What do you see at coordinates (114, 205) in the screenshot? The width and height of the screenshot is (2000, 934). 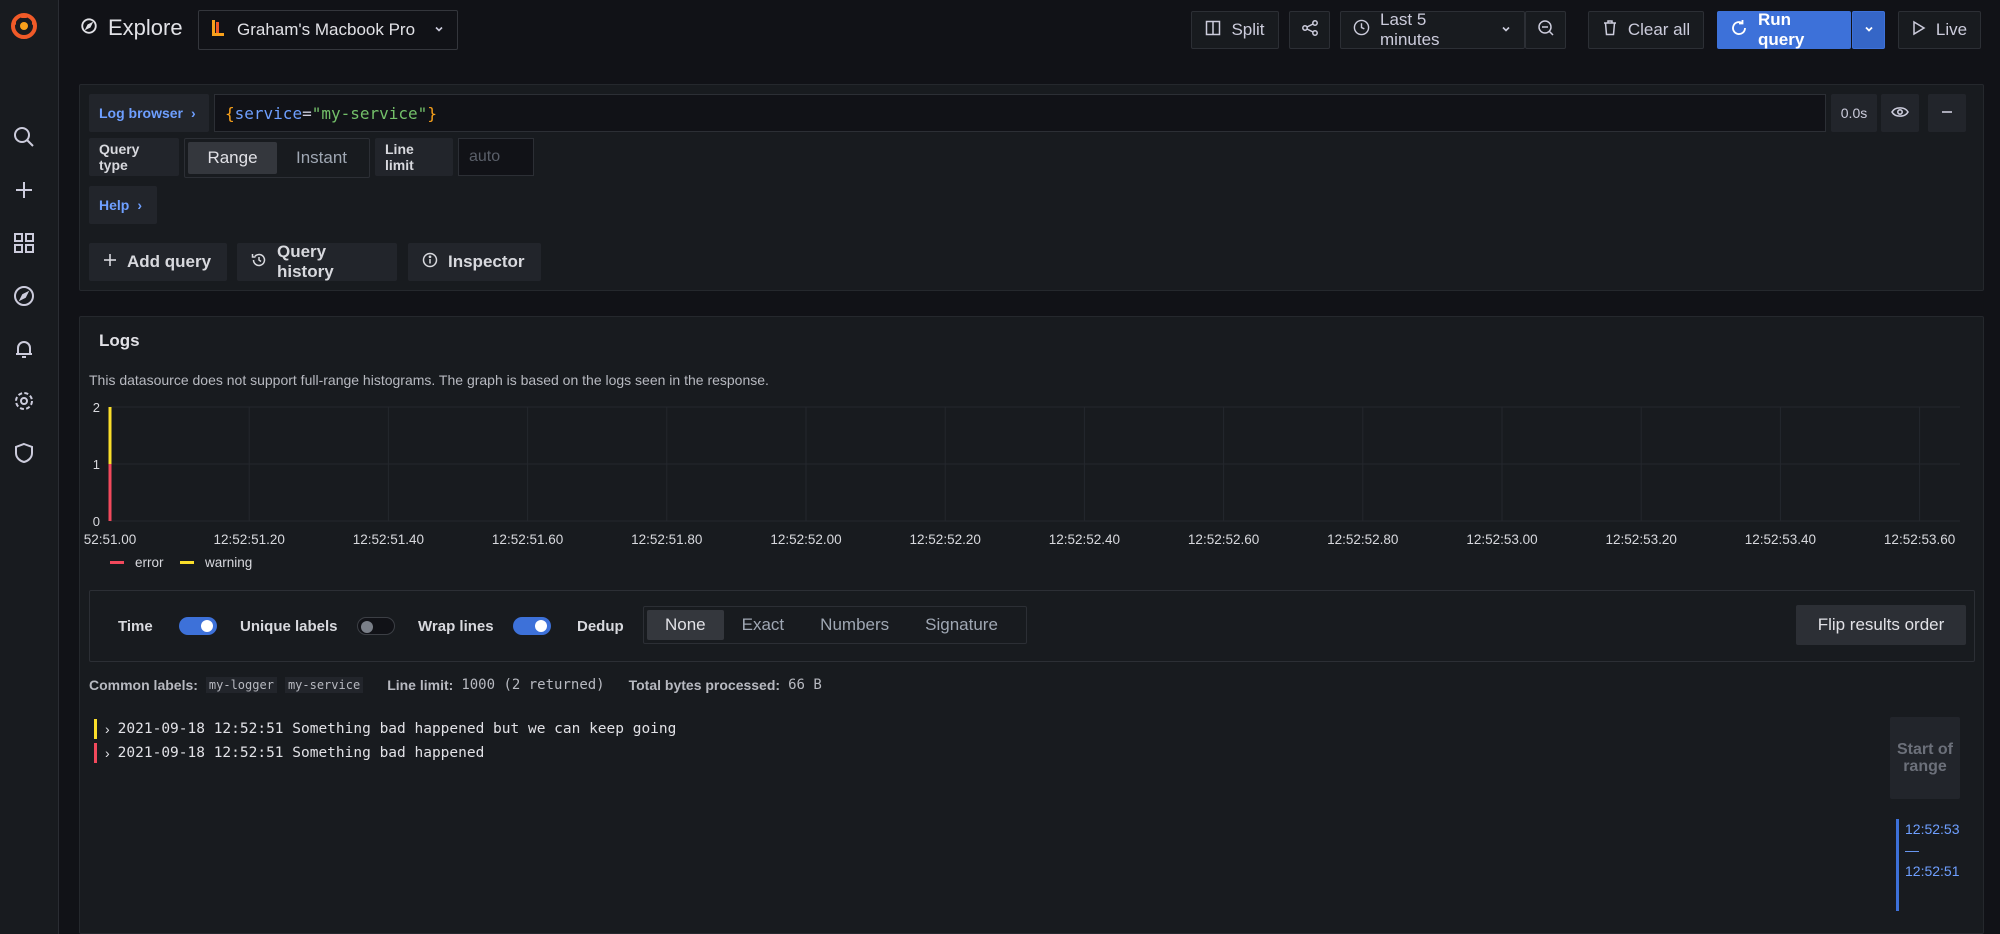 I see `help-label: Help` at bounding box center [114, 205].